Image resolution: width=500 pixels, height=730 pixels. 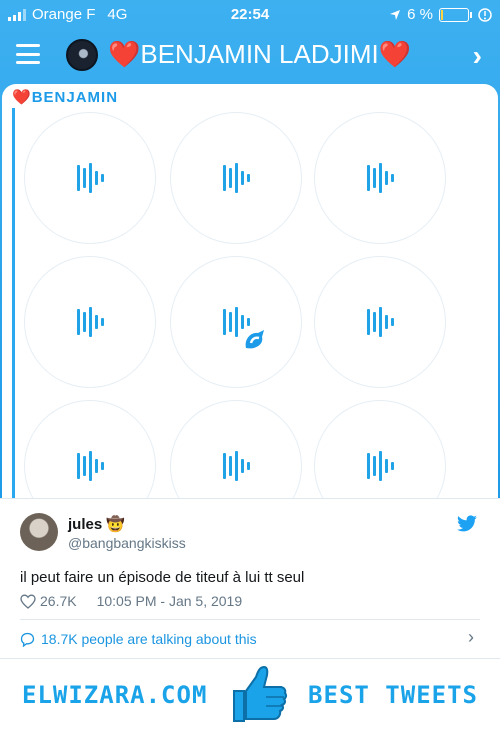 I want to click on sender-label: ❤️BENJAMIN, so click(x=65, y=97).